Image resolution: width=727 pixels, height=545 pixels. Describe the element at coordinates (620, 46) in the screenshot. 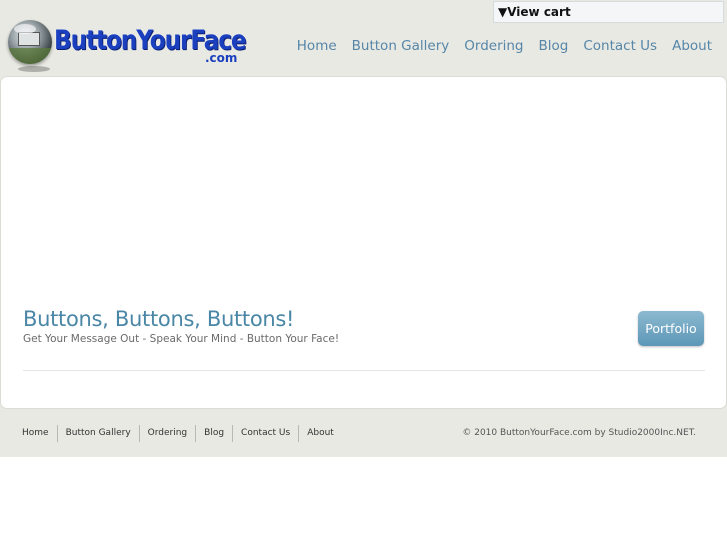

I see `nav-item-contact-us: Contact Us` at that location.